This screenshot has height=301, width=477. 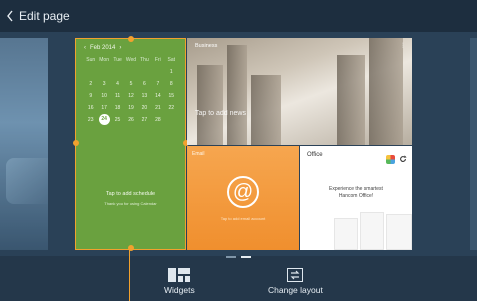 I want to click on calendar-day: 18, so click(x=117, y=108).